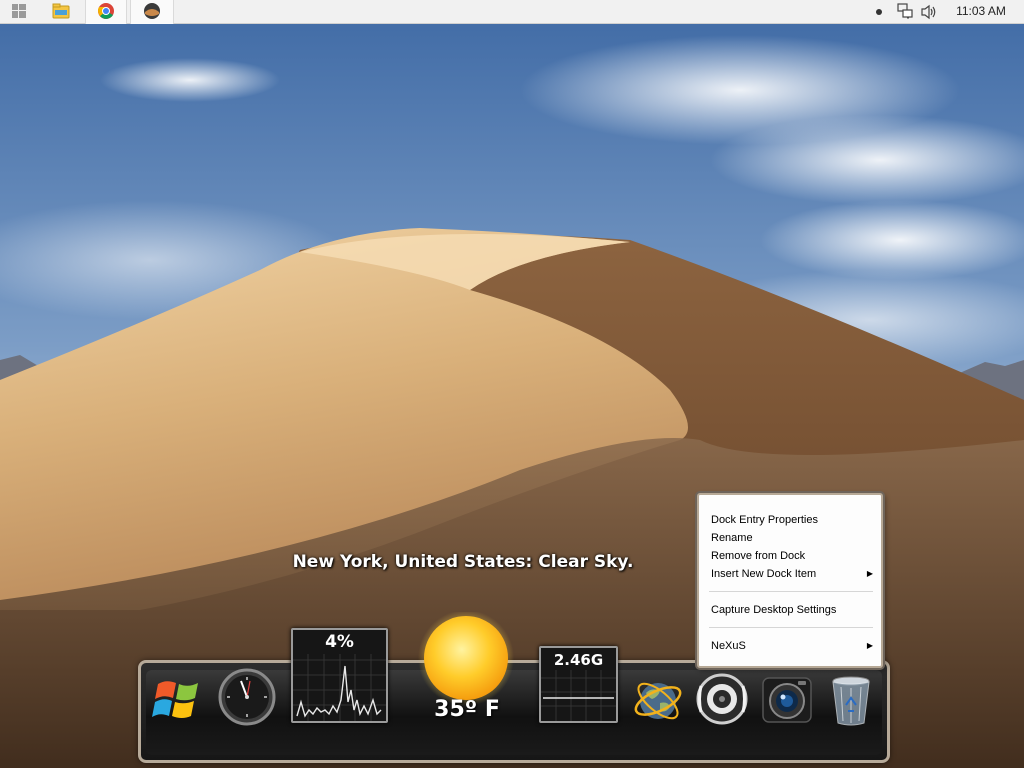  I want to click on menu-item-label: Remove from Dock, so click(758, 556).